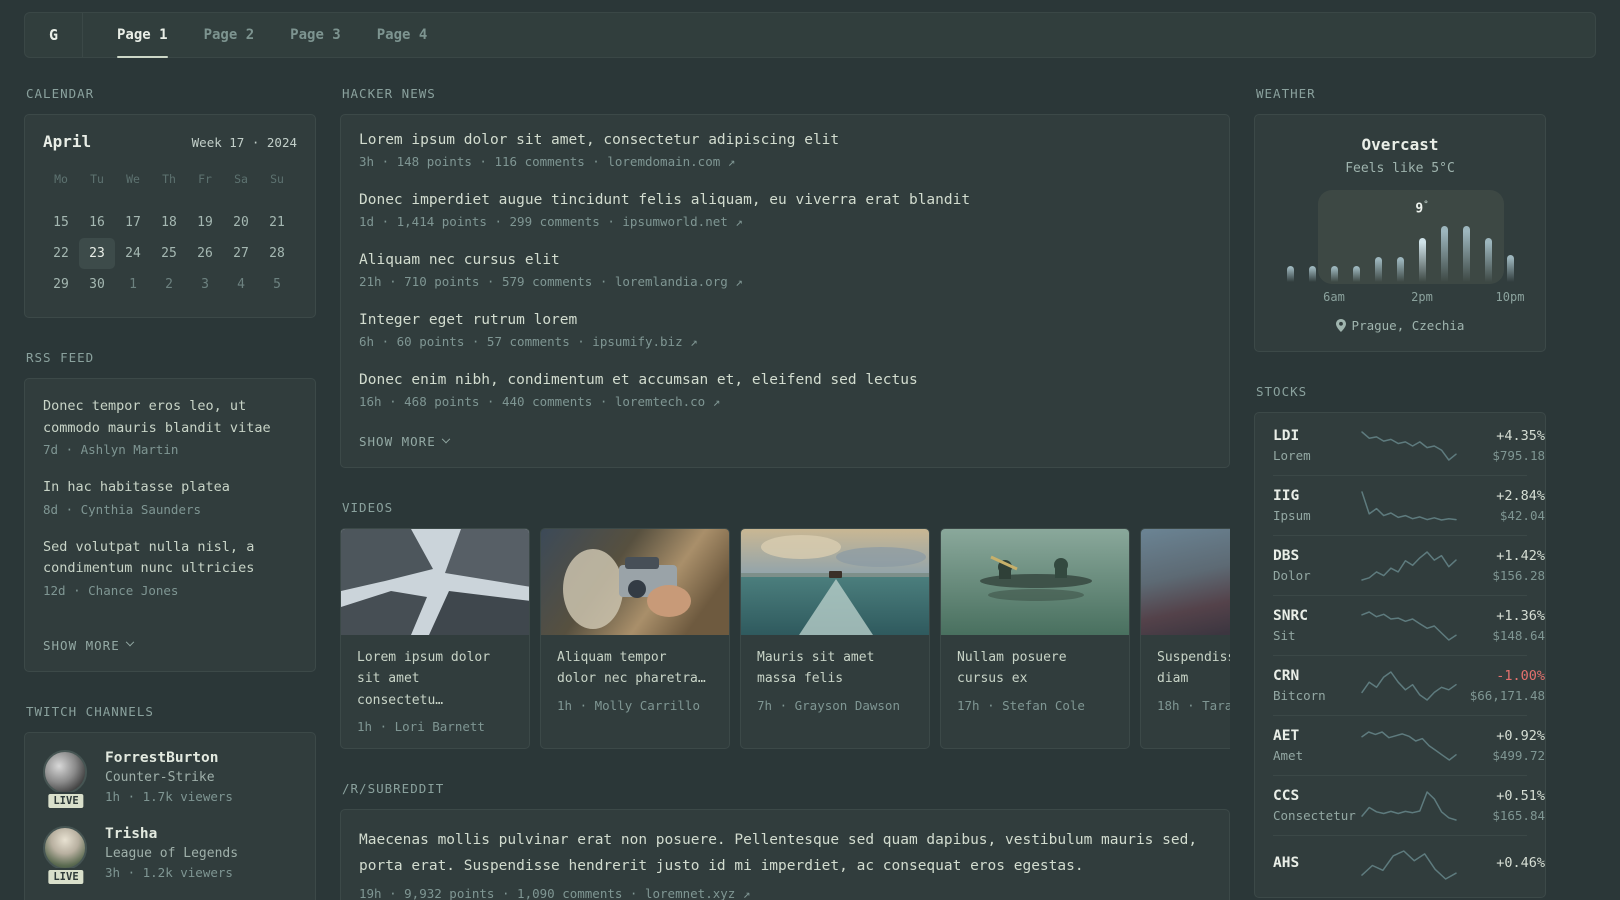 The image size is (1620, 900). I want to click on calendar-day: 23, so click(97, 253).